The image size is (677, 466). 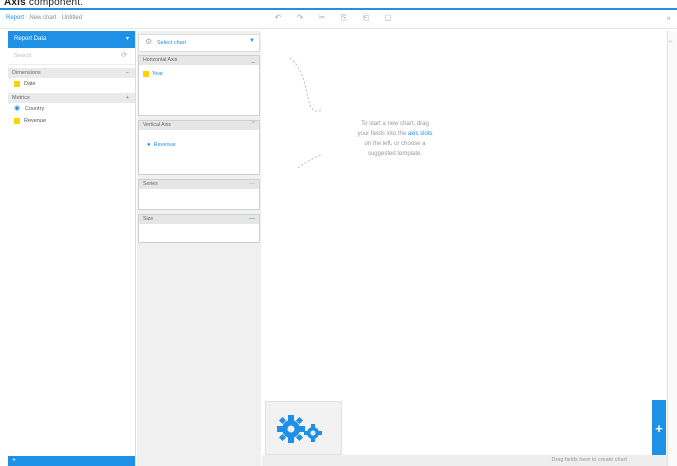 What do you see at coordinates (17, 121) in the screenshot?
I see `metric-icon` at bounding box center [17, 121].